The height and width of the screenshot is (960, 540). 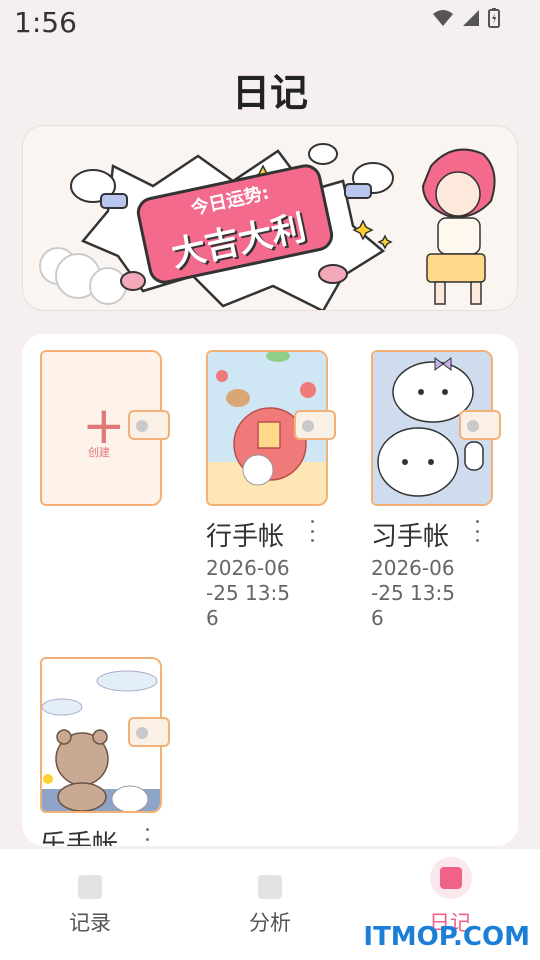 What do you see at coordinates (90, 887) in the screenshot?
I see `records-icon` at bounding box center [90, 887].